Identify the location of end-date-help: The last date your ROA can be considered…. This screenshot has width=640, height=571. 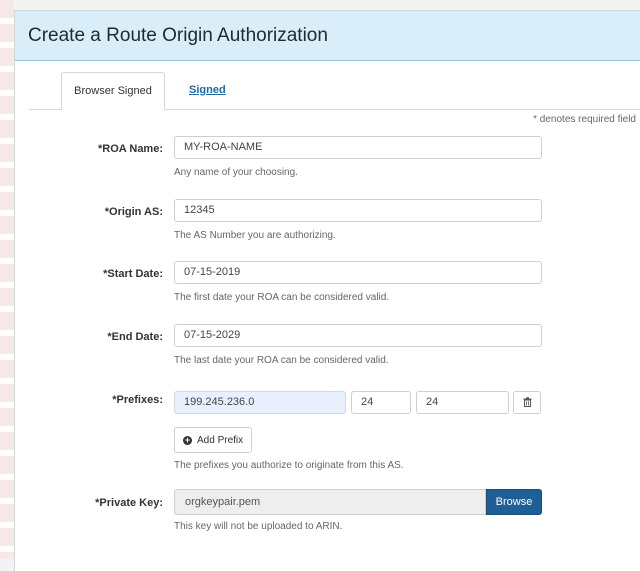
(281, 360).